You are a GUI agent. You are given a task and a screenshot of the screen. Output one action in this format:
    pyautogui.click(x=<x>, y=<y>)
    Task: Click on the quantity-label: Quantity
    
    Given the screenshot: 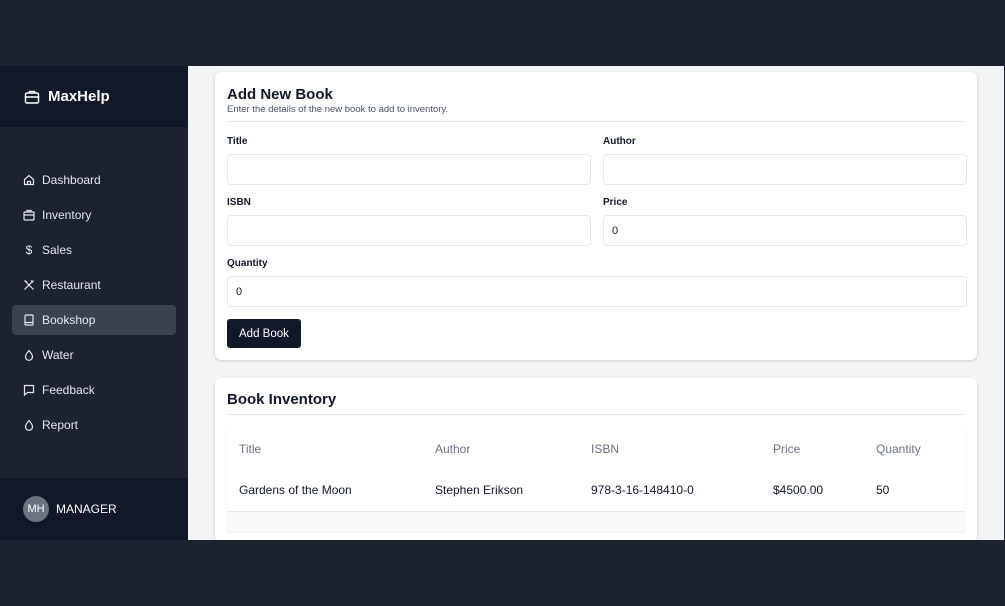 What is the action you would take?
    pyautogui.click(x=247, y=263)
    